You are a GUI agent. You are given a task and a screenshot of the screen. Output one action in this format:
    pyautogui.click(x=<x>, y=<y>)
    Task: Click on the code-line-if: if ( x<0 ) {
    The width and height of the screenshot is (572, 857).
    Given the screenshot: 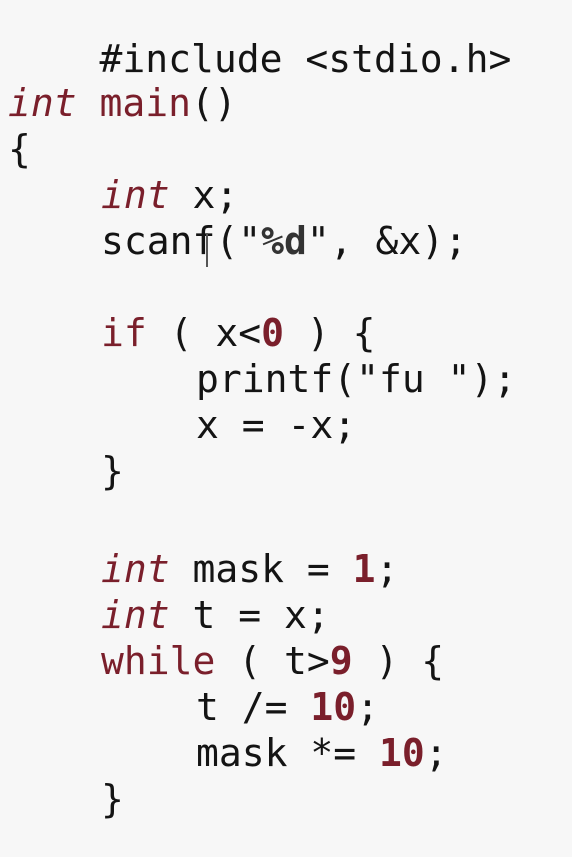 What is the action you would take?
    pyautogui.click(x=238, y=333)
    